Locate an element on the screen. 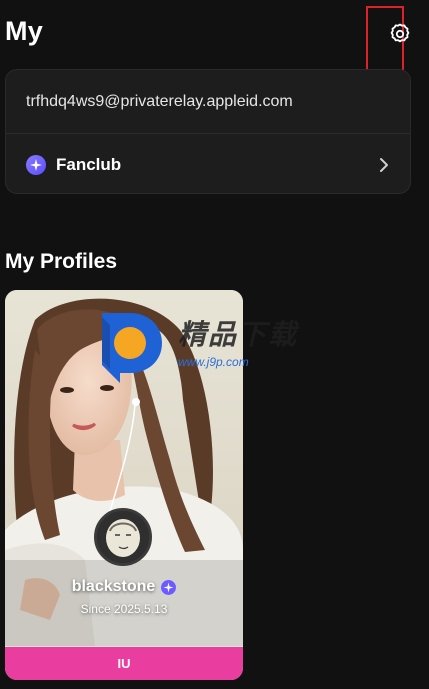 This screenshot has height=689, width=429. verified-badge-icon is located at coordinates (169, 587).